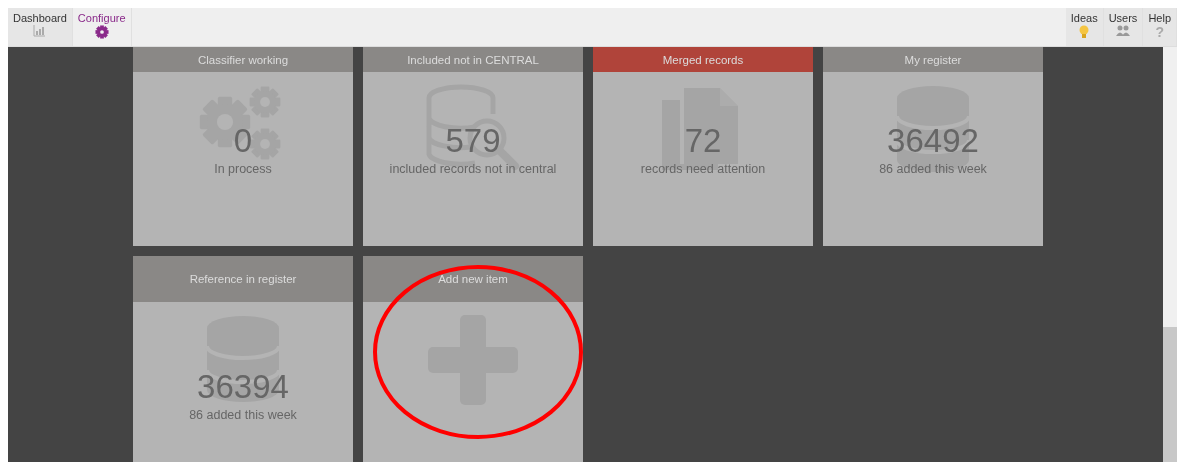 This screenshot has width=1177, height=462. What do you see at coordinates (1084, 32) in the screenshot?
I see `lightbulb-icon` at bounding box center [1084, 32].